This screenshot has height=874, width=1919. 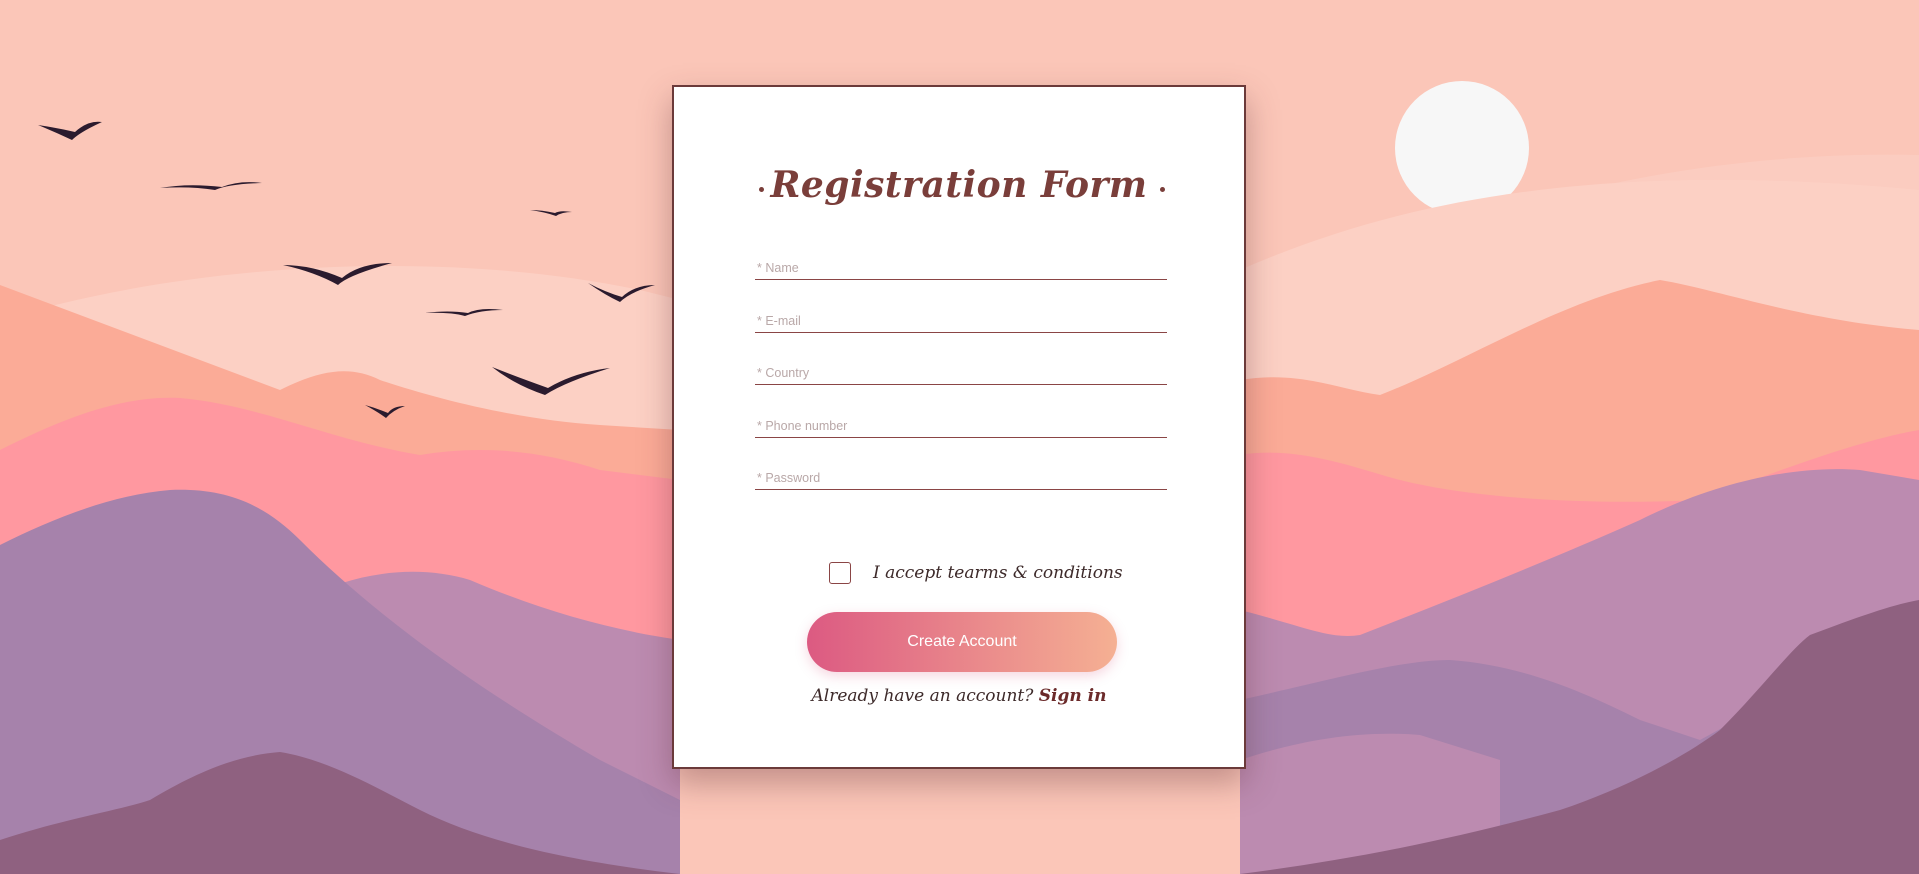 I want to click on country-field, so click(x=961, y=373).